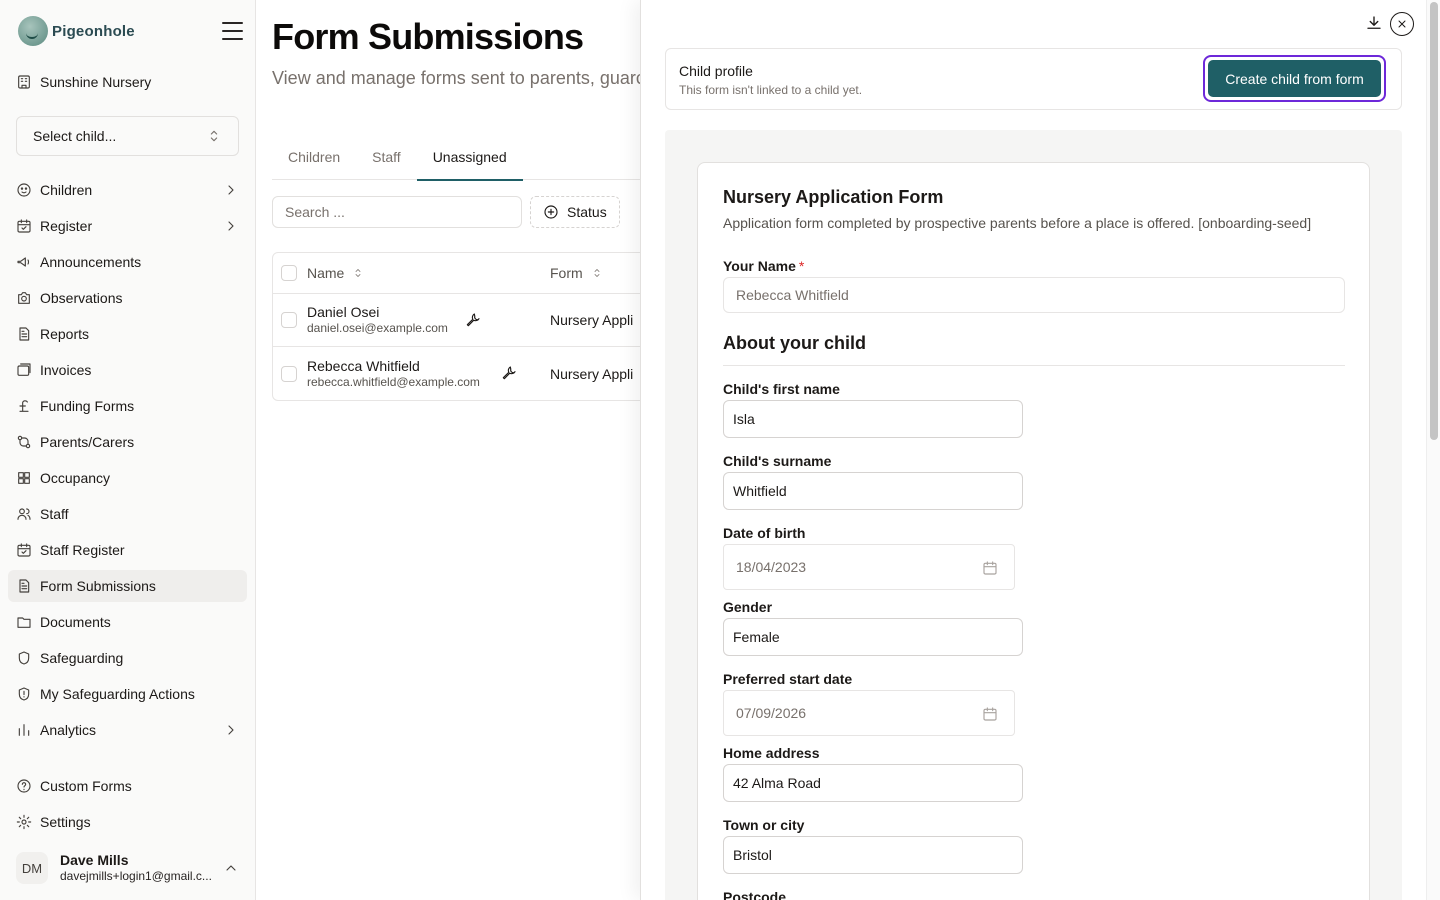 The height and width of the screenshot is (900, 1440). I want to click on sidebar-item-occupancy: Occupancy, so click(127, 478).